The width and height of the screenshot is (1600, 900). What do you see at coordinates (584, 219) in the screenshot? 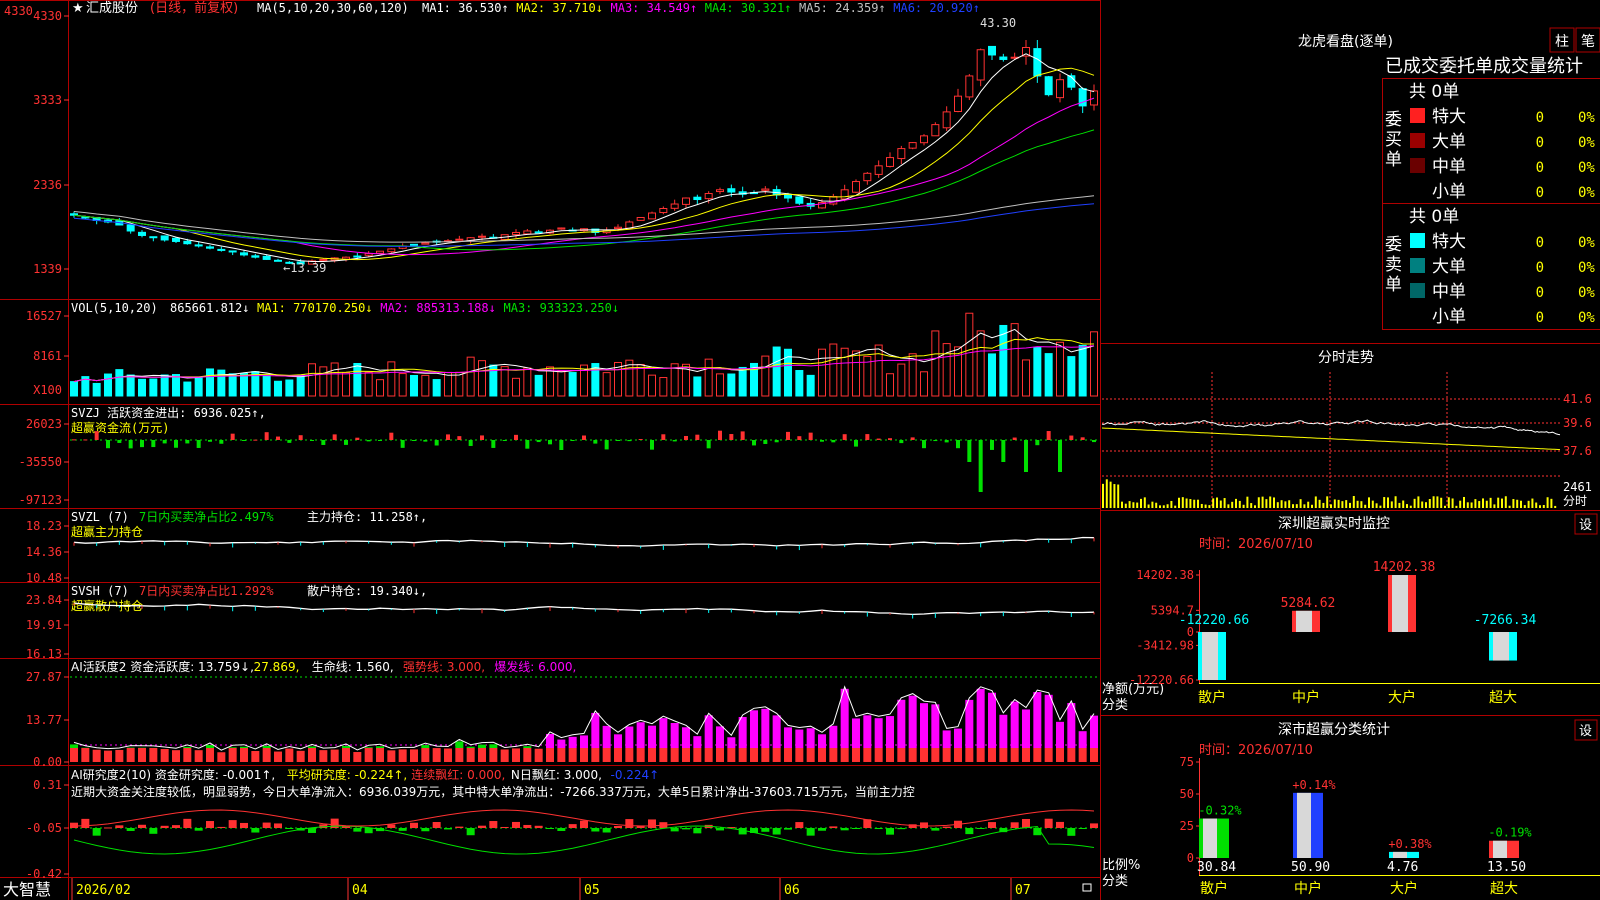
I see `ma-line` at bounding box center [584, 219].